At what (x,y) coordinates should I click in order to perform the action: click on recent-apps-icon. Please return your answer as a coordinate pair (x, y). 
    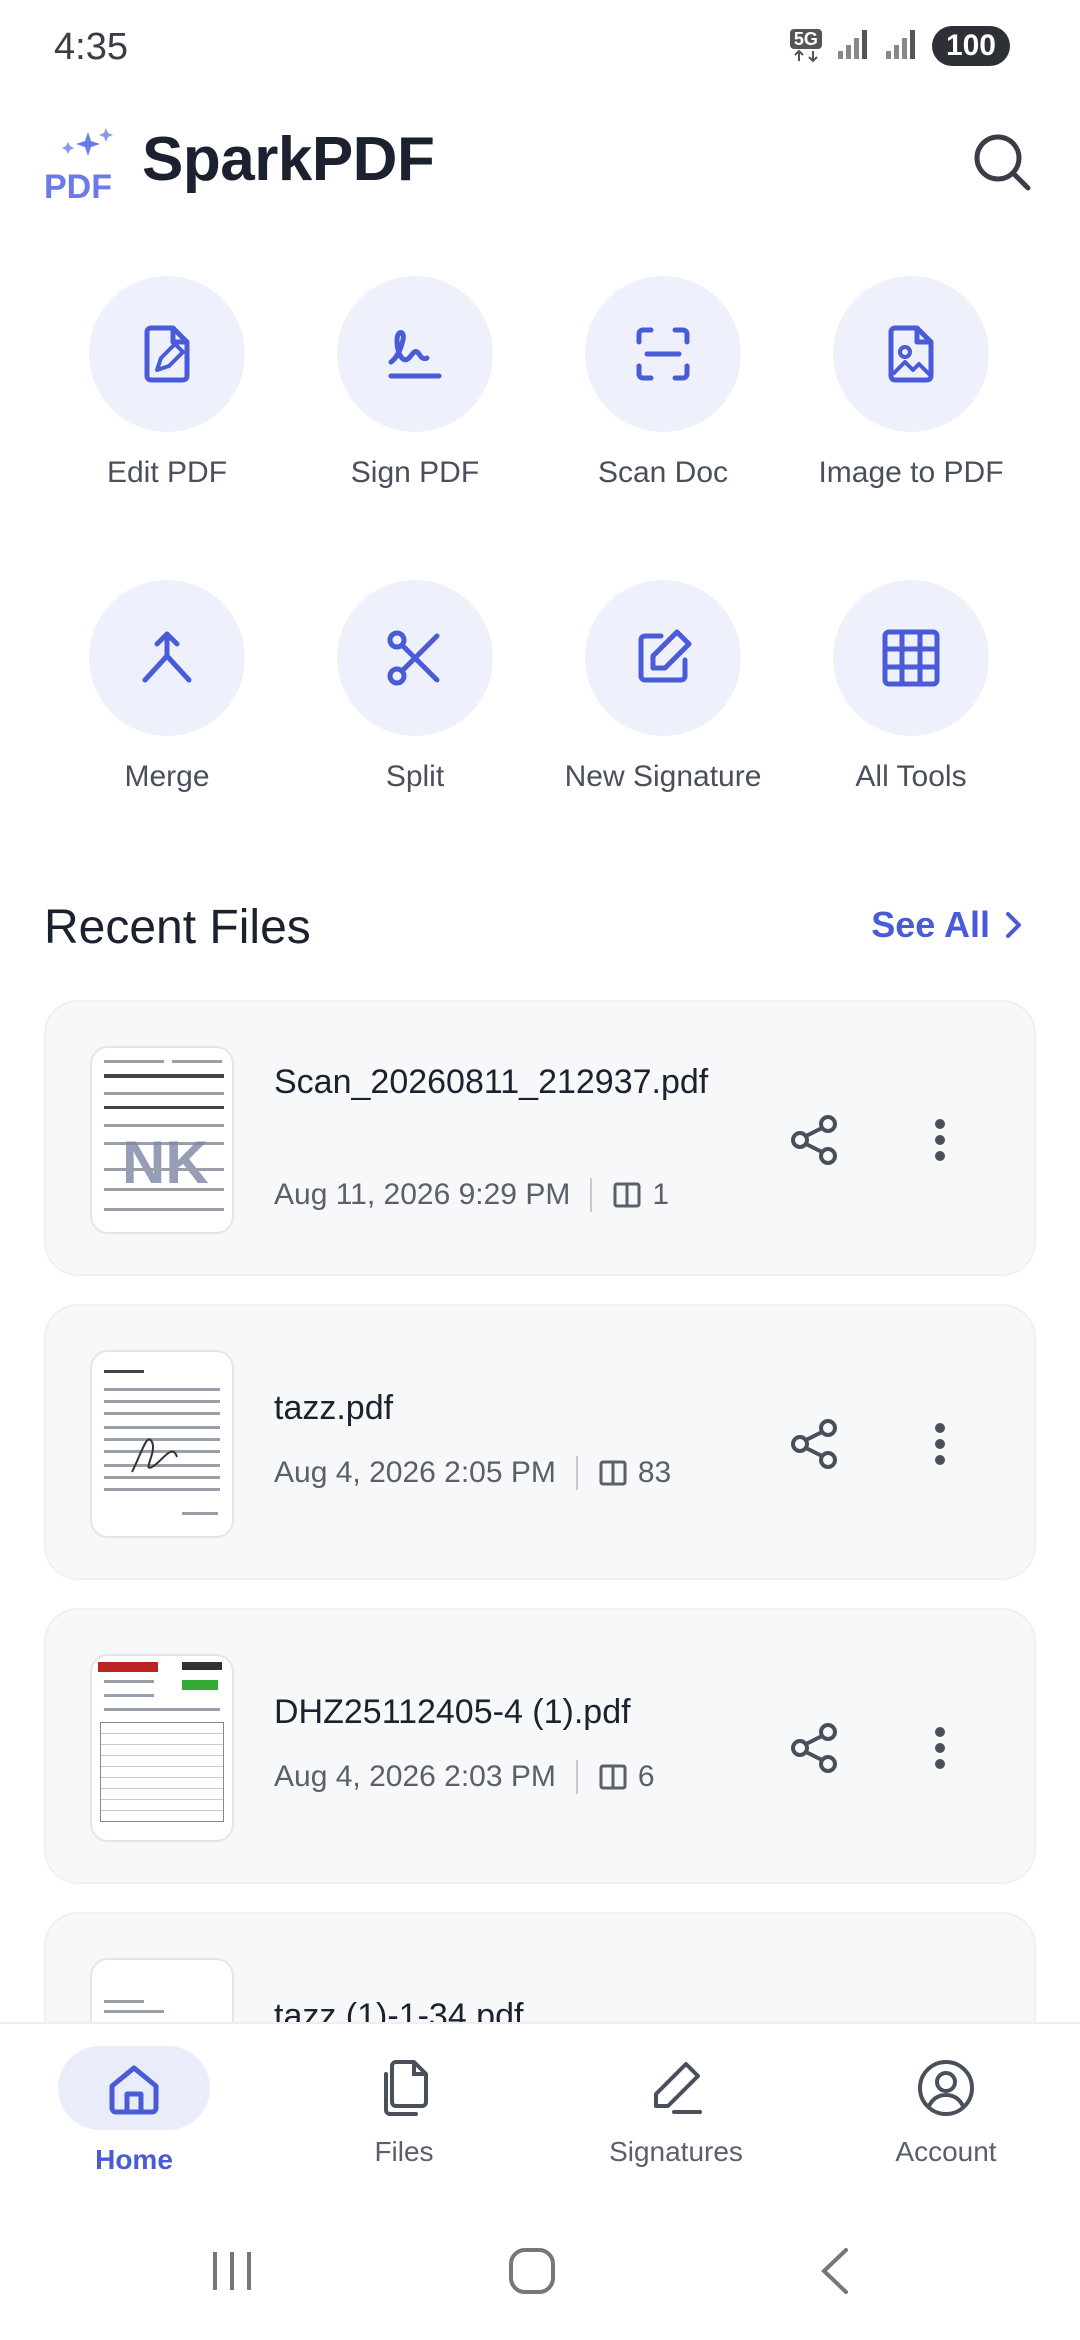
    Looking at the image, I should click on (232, 2271).